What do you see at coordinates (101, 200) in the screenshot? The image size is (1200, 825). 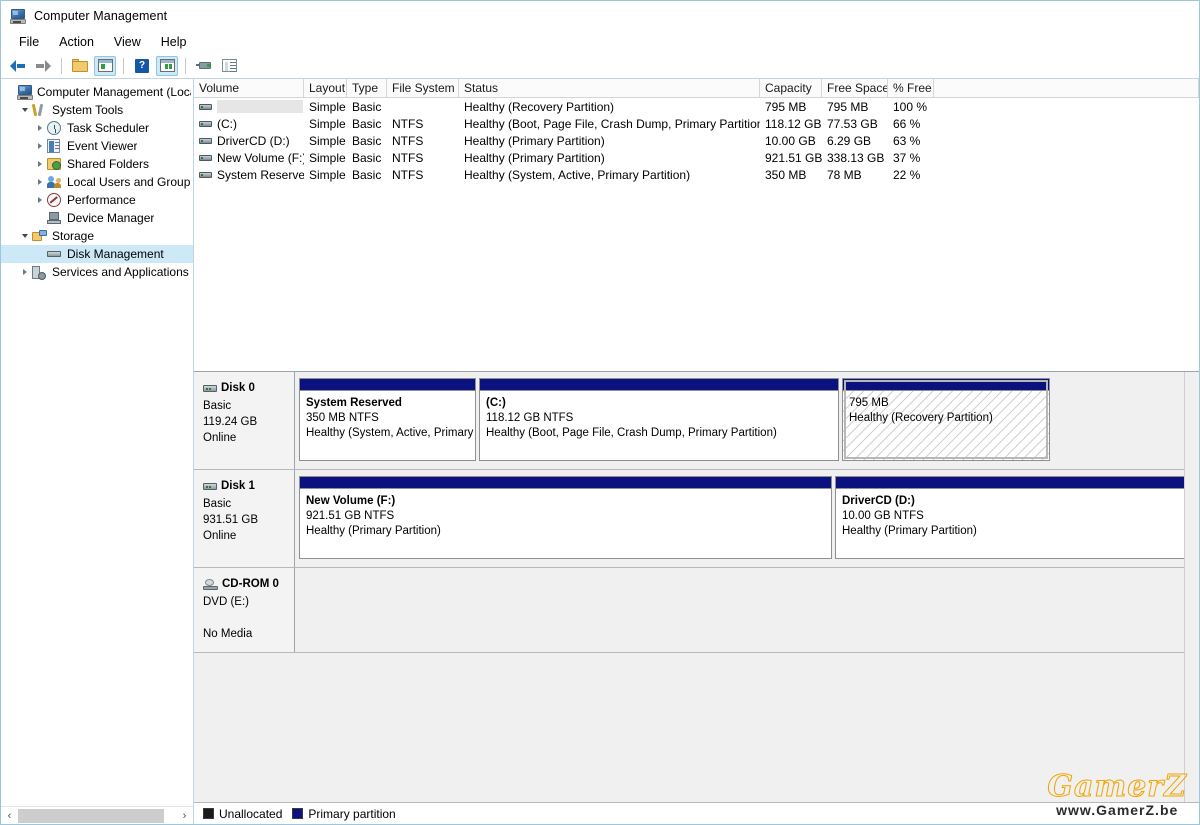 I see `tree-item-label: Performance` at bounding box center [101, 200].